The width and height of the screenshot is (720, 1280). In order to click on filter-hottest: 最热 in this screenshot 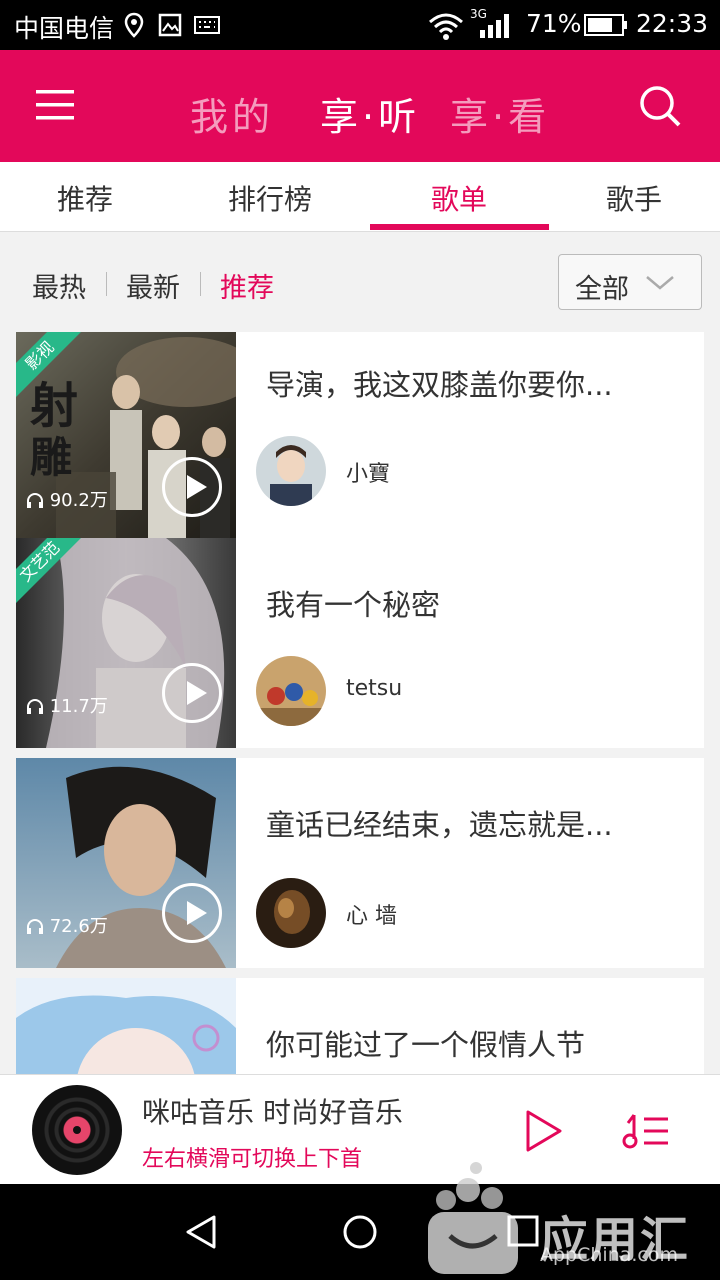, I will do `click(59, 285)`.